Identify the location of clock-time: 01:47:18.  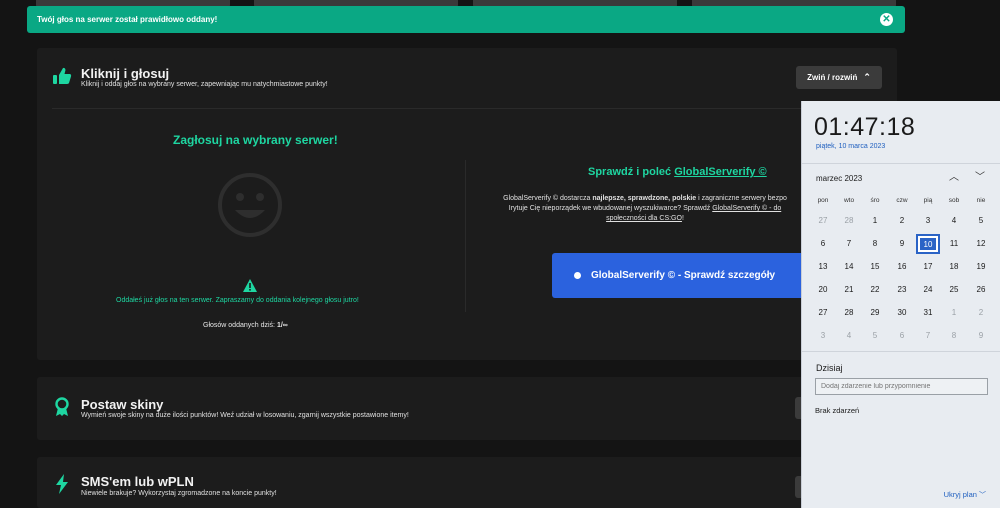
(865, 127).